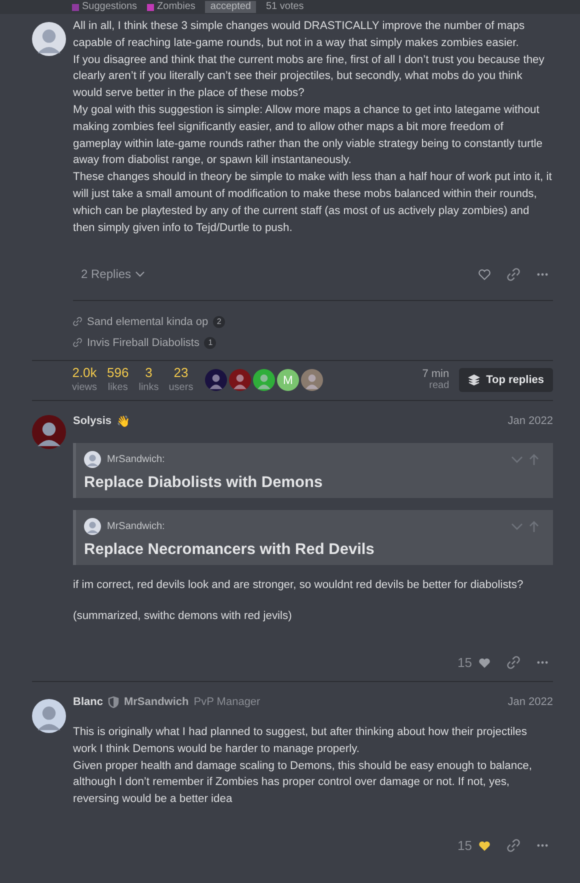 This screenshot has height=883, width=580. What do you see at coordinates (219, 322) in the screenshot?
I see `link-count-badge: 2` at bounding box center [219, 322].